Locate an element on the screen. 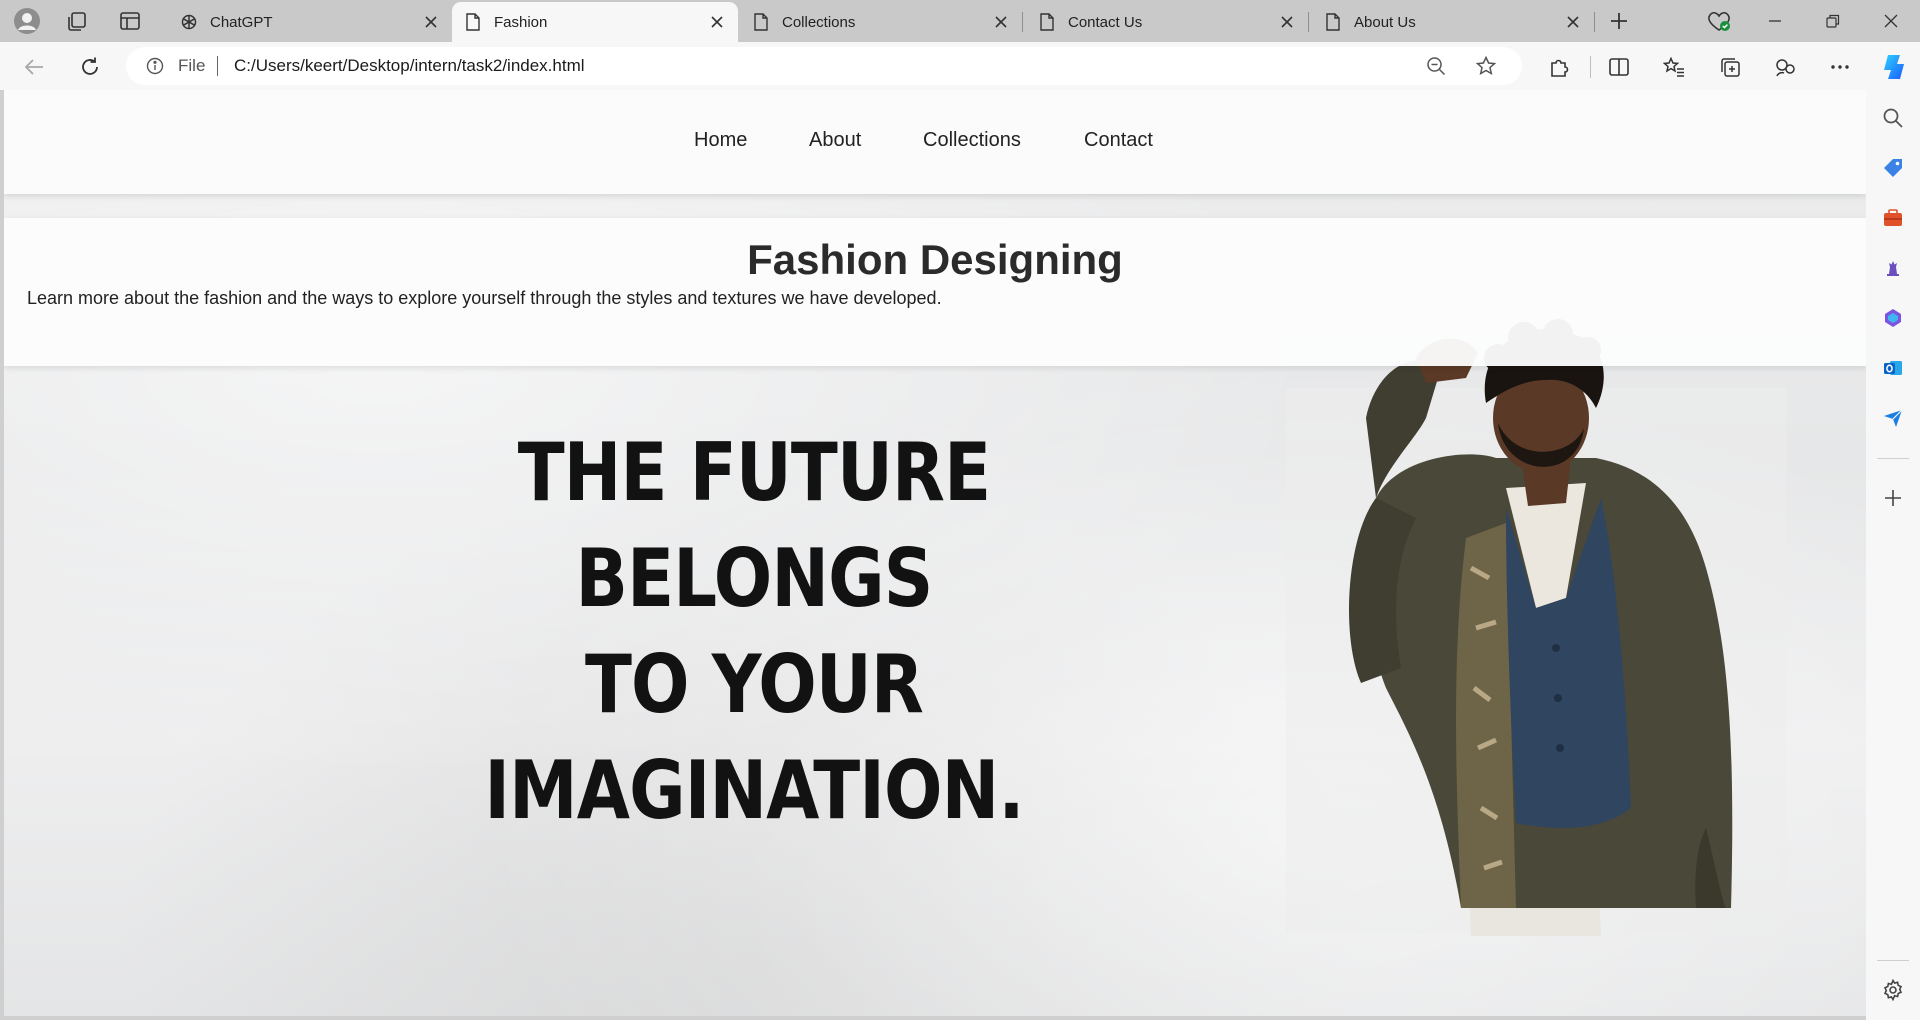 Image resolution: width=1920 pixels, height=1020 pixels. browser-essentials-icon is located at coordinates (1719, 21).